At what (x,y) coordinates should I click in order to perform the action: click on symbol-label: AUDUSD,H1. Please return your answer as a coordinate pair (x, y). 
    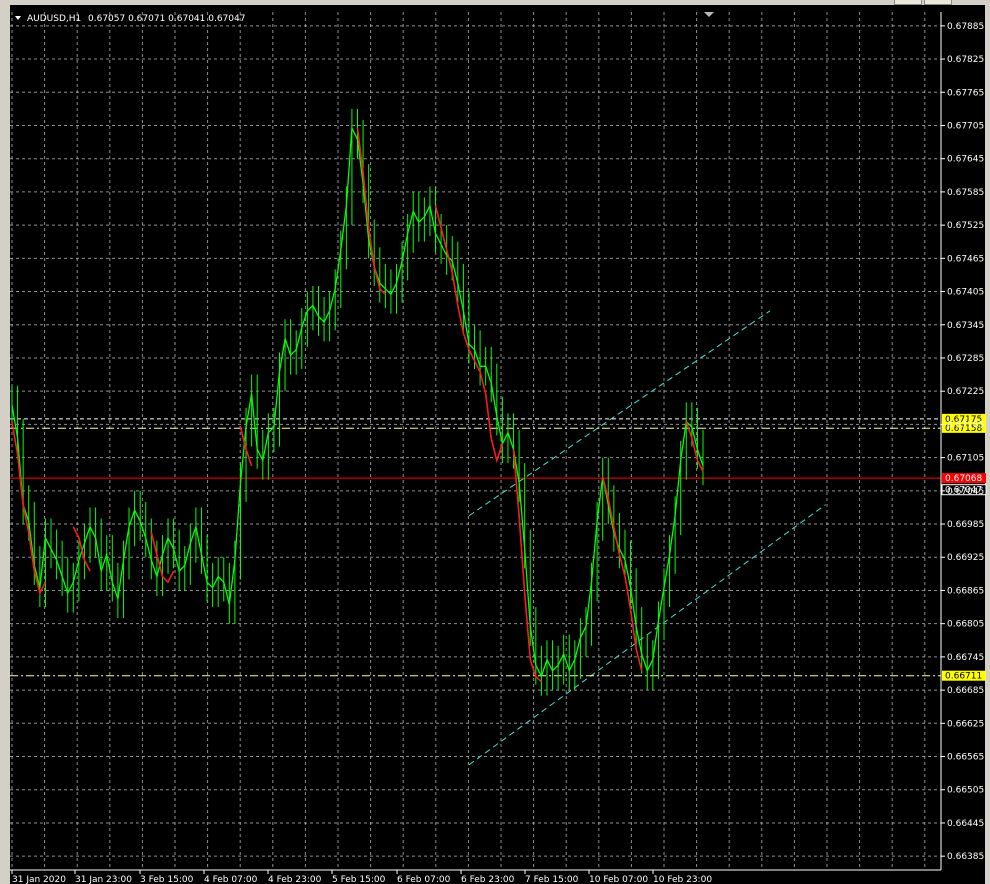
    Looking at the image, I should click on (54, 19).